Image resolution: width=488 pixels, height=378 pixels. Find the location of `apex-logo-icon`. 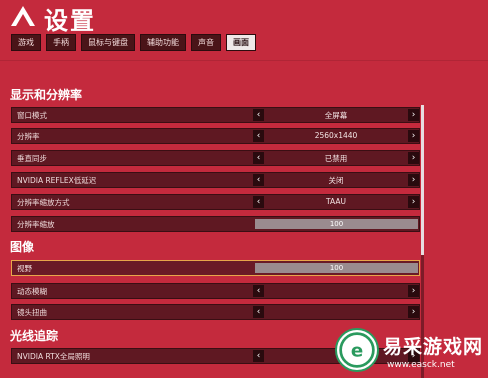

apex-logo-icon is located at coordinates (23, 16).